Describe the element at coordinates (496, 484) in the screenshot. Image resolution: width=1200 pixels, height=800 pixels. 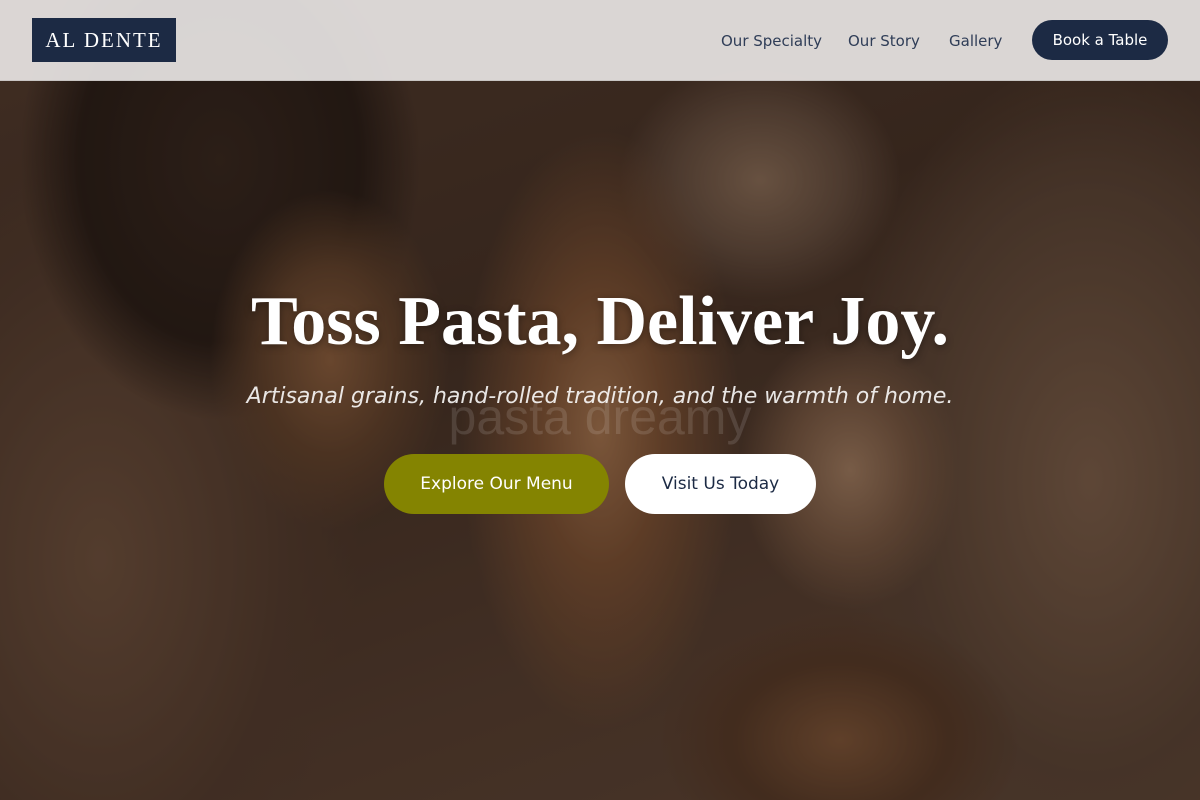
I see `explore-menu-button: Explore Our Menu` at that location.